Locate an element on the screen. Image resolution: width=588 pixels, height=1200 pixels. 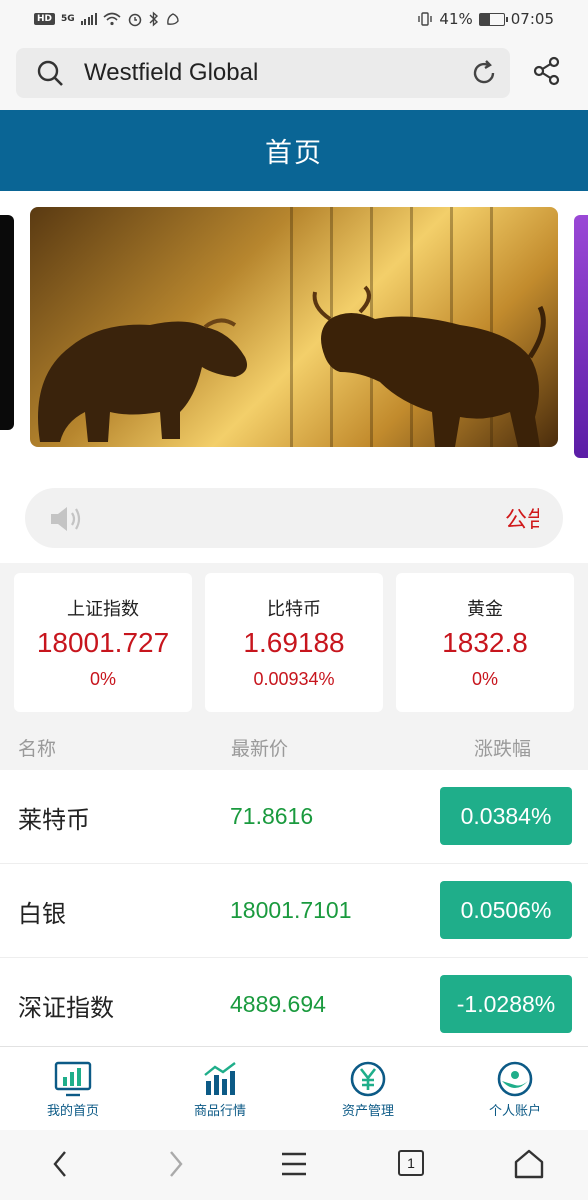
column-header-price: 最新价 is located at coordinates (260, 749).